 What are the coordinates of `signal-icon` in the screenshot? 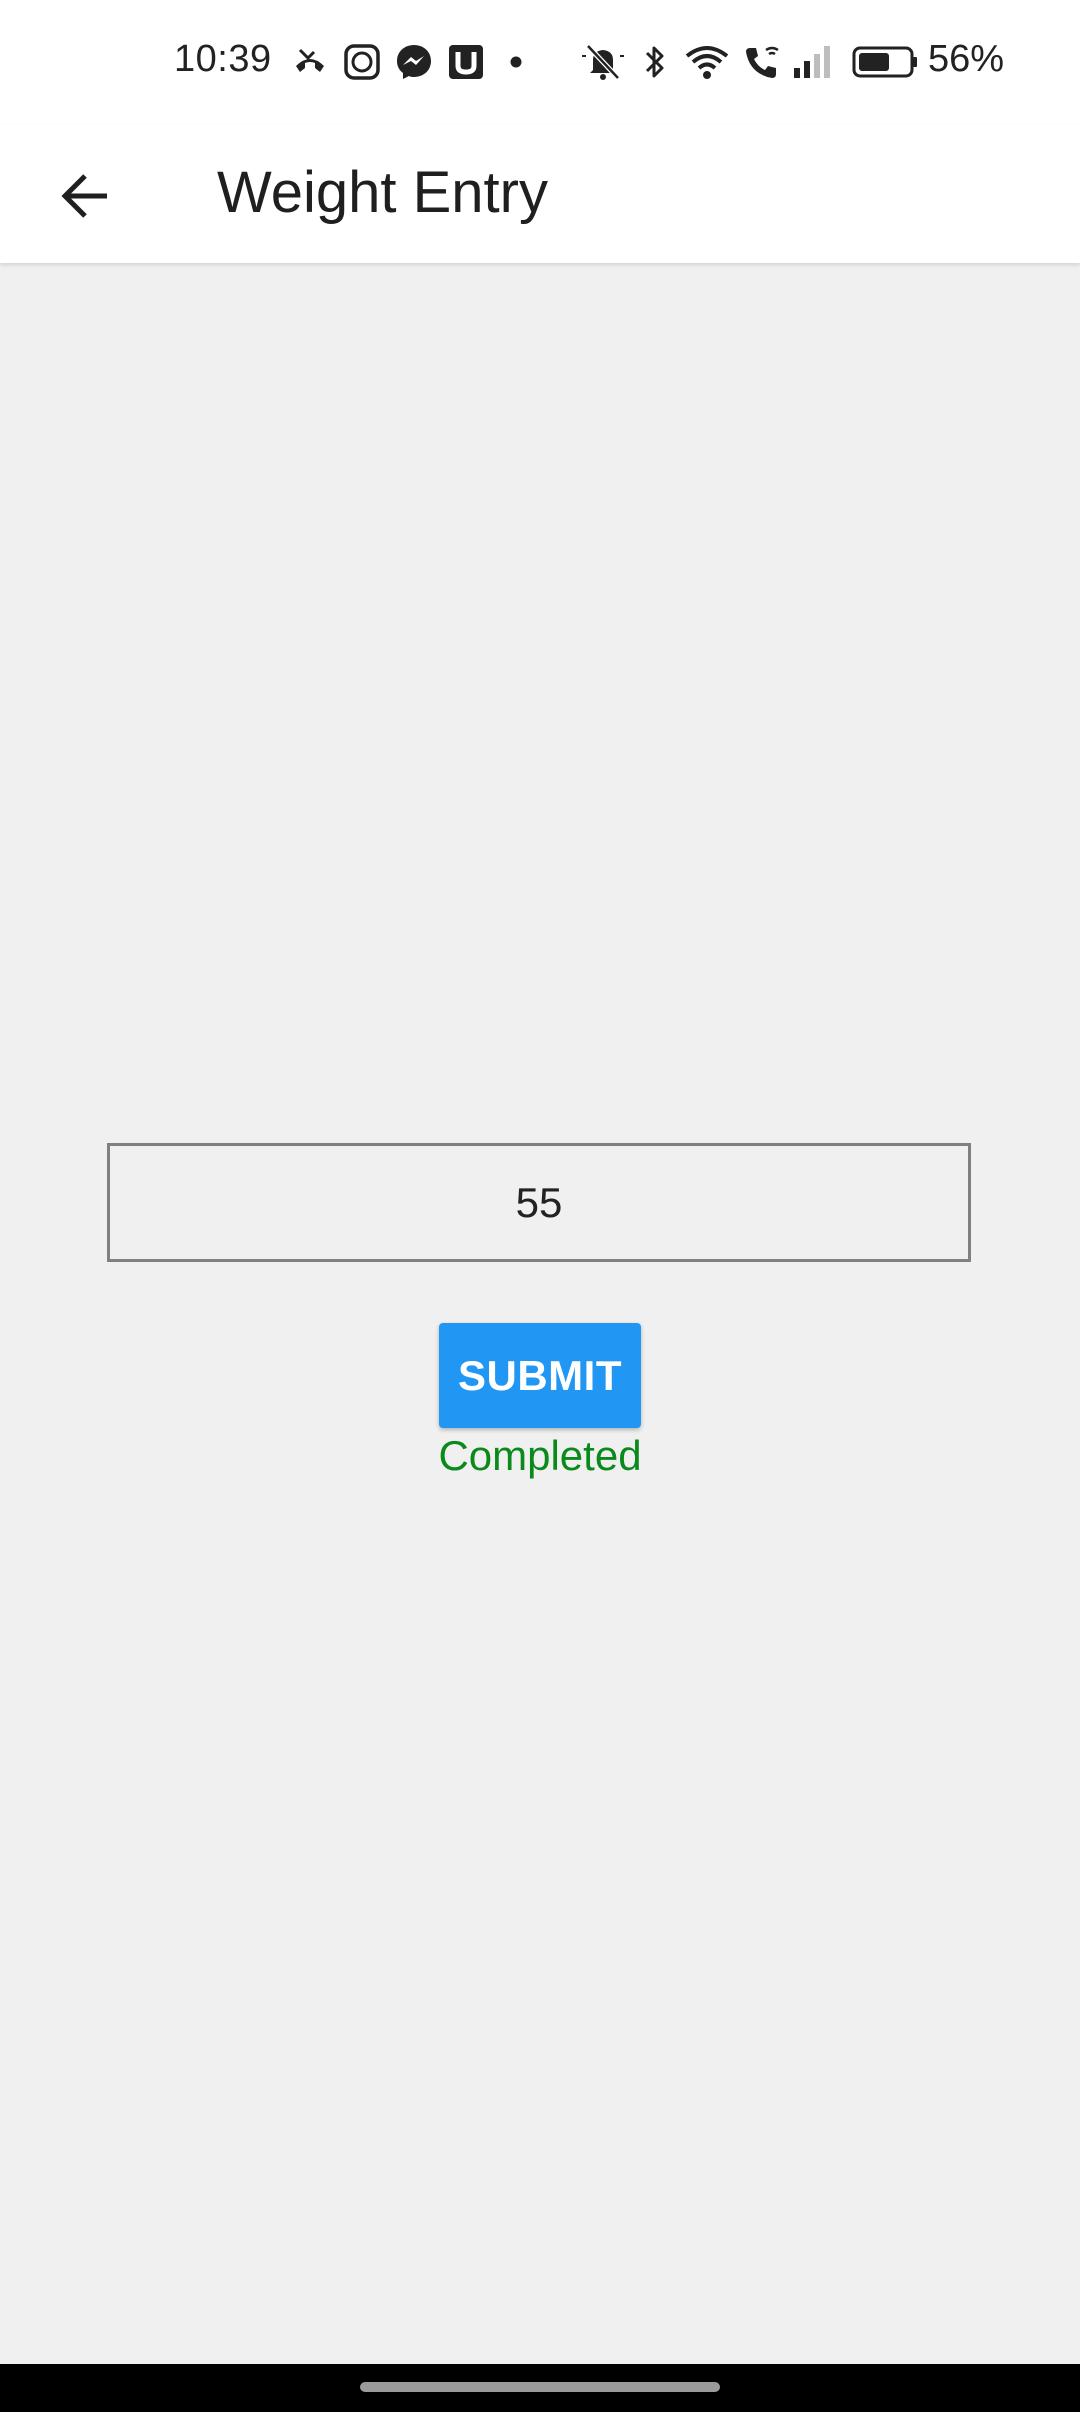 It's located at (812, 62).